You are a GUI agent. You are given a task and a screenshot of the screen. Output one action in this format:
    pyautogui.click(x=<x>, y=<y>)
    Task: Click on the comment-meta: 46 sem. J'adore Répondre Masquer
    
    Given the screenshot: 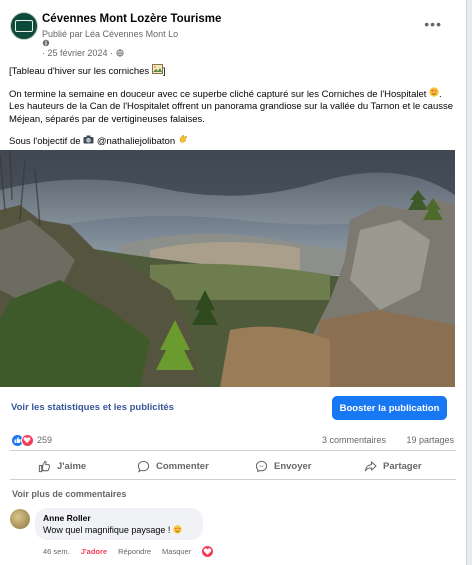 What is the action you would take?
    pyautogui.click(x=128, y=551)
    